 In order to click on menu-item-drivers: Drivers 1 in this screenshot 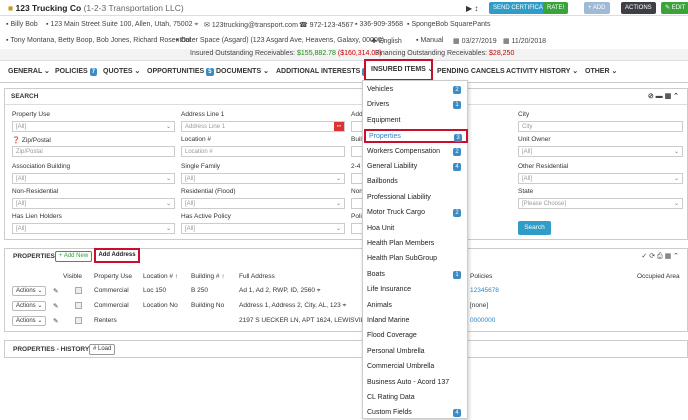, I will do `click(416, 105)`.